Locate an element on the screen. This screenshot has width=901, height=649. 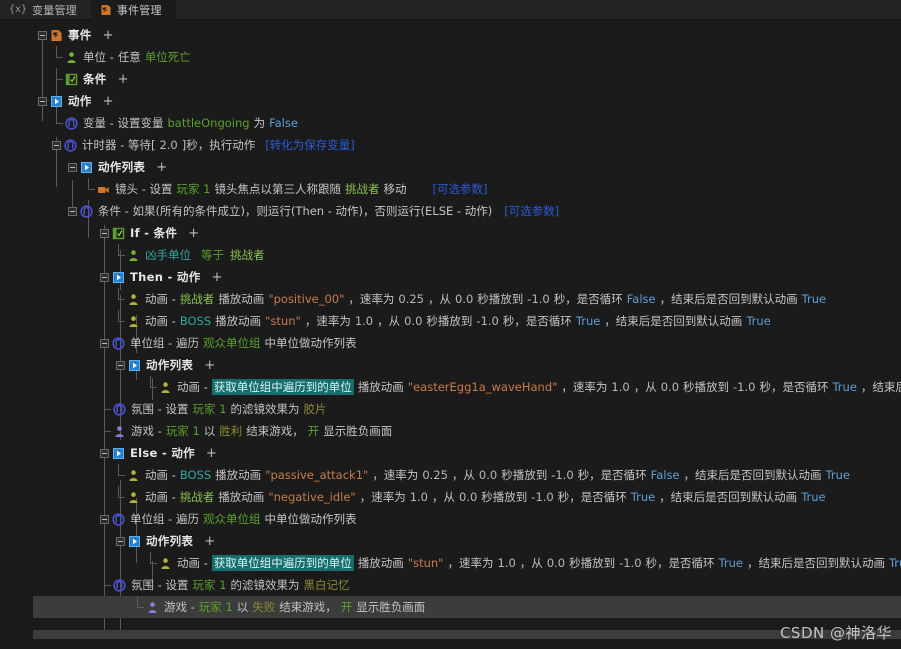
tree-node-ambience-then: 氛围 - 设置 玩家 1 的滤镜效果为 胶片 is located at coordinates (450, 409).